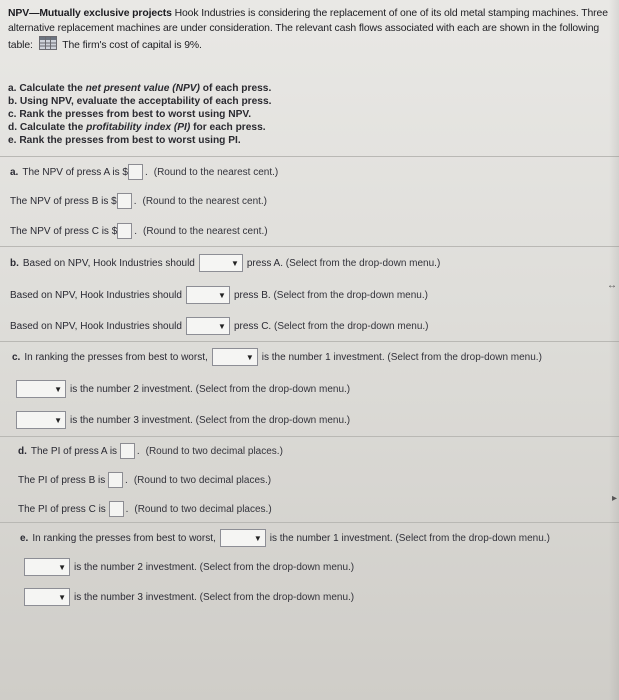 The height and width of the screenshot is (700, 619). Describe the element at coordinates (47, 567) in the screenshot. I see `rank-pi-2-dropdown: ▼` at that location.